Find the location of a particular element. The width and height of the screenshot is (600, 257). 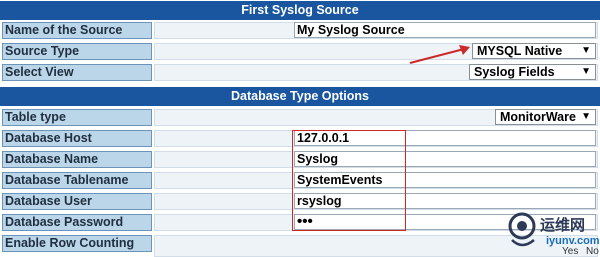

label-source-type: Source Type is located at coordinates (77, 51).